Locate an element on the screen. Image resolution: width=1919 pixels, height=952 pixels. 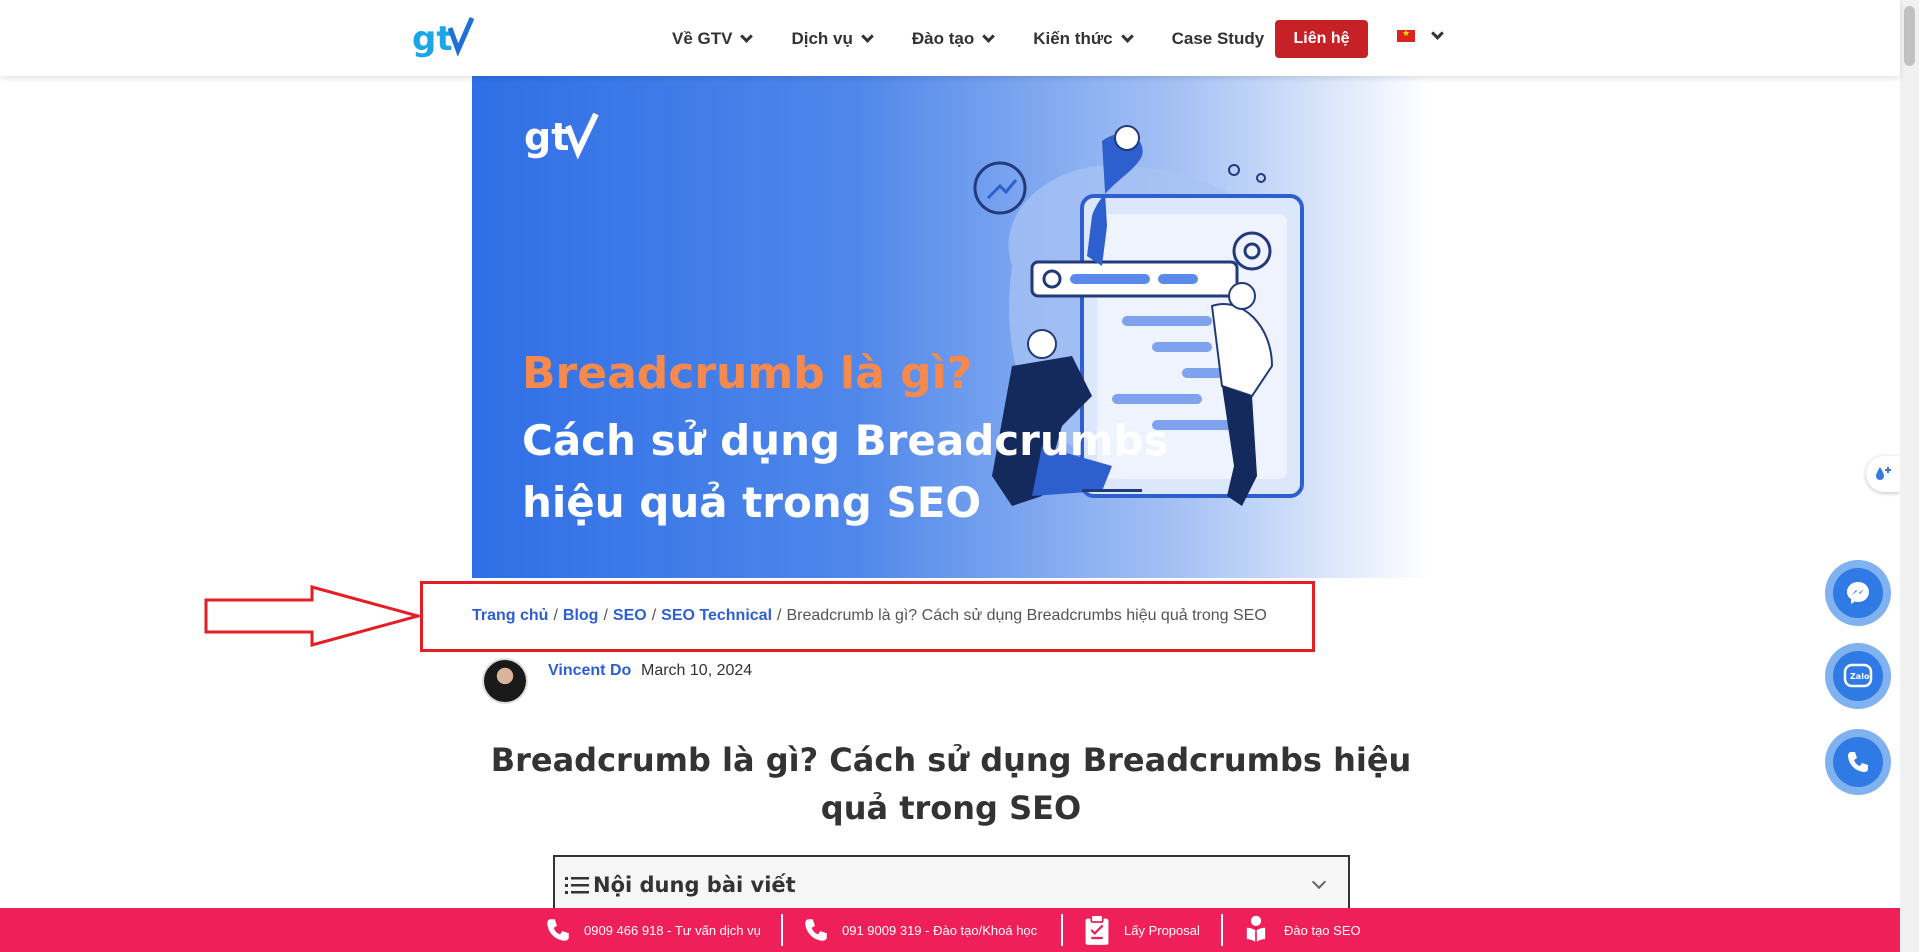
breadcrumb-home-link: Trang chủ is located at coordinates (510, 615).